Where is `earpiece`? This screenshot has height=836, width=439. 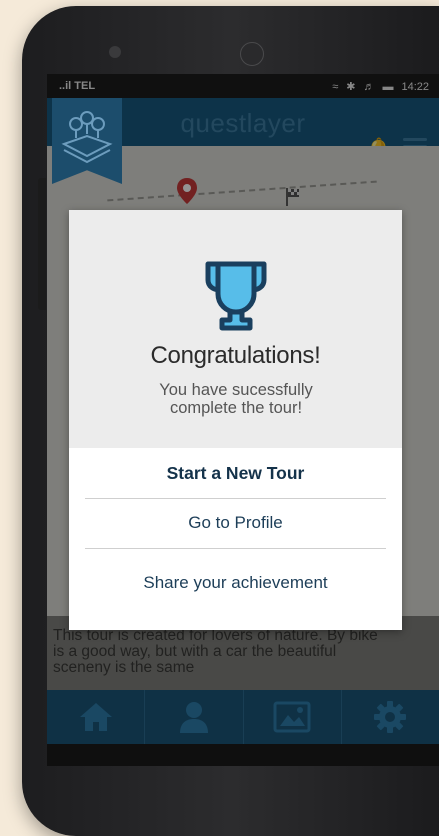 earpiece is located at coordinates (115, 52).